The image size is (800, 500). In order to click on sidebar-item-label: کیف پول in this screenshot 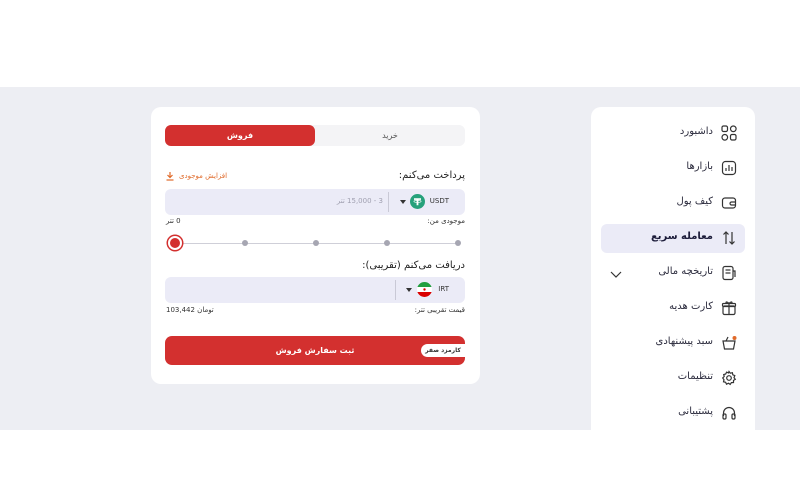, I will do `click(694, 201)`.